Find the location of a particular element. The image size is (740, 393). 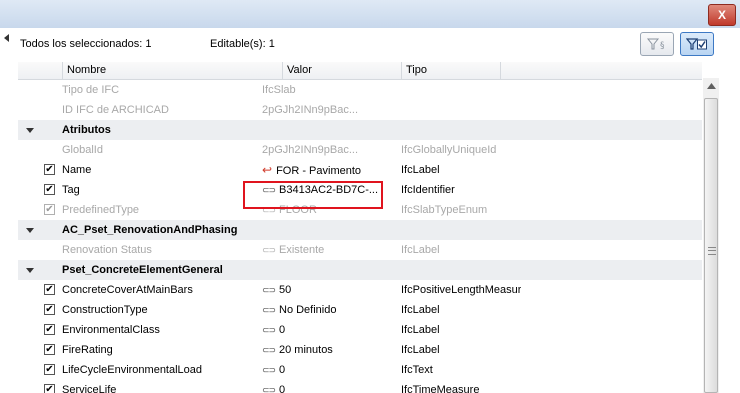

table-row: ✔ ConstructionType ⊂⊃ No Definido IfcLabel is located at coordinates (360, 310).